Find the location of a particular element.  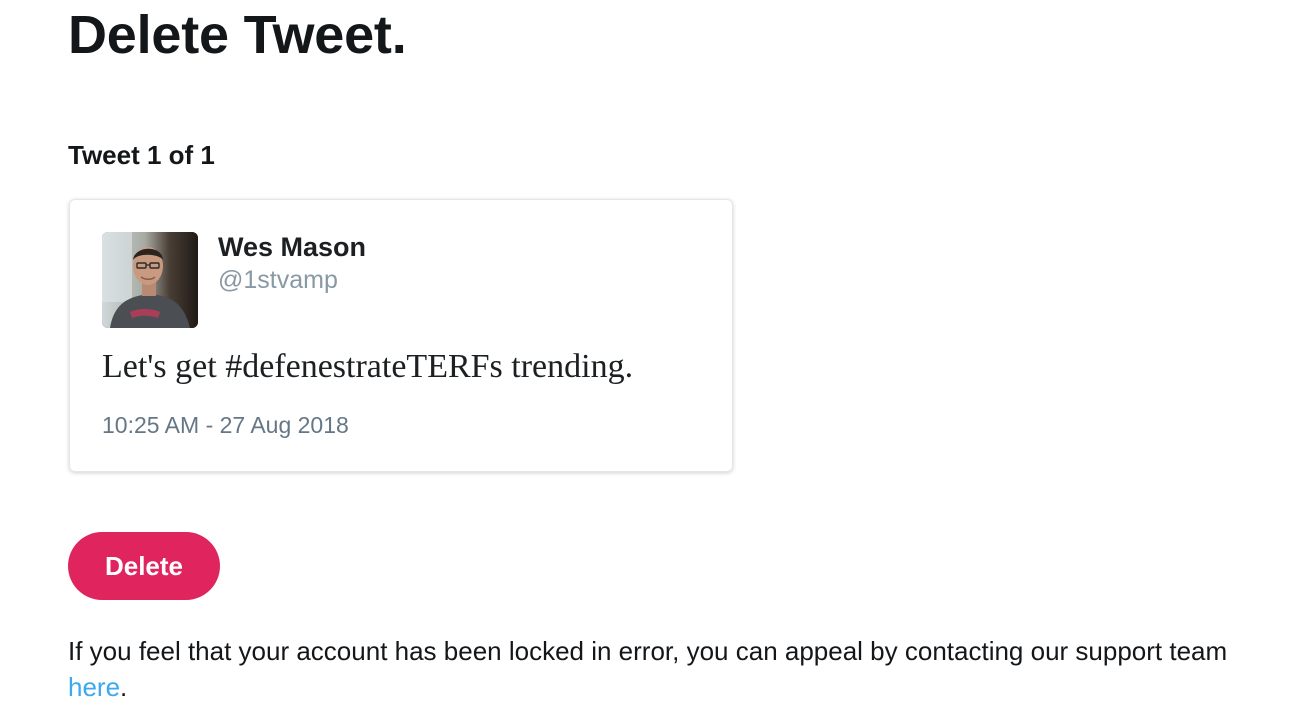

page-title: Delete Tweet. is located at coordinates (237, 35).